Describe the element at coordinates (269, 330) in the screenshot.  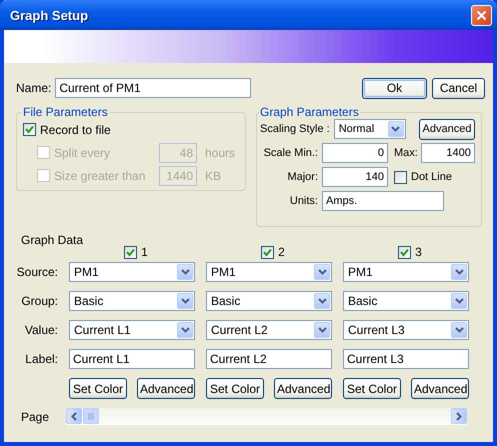
I see `dropdown: Current L2` at that location.